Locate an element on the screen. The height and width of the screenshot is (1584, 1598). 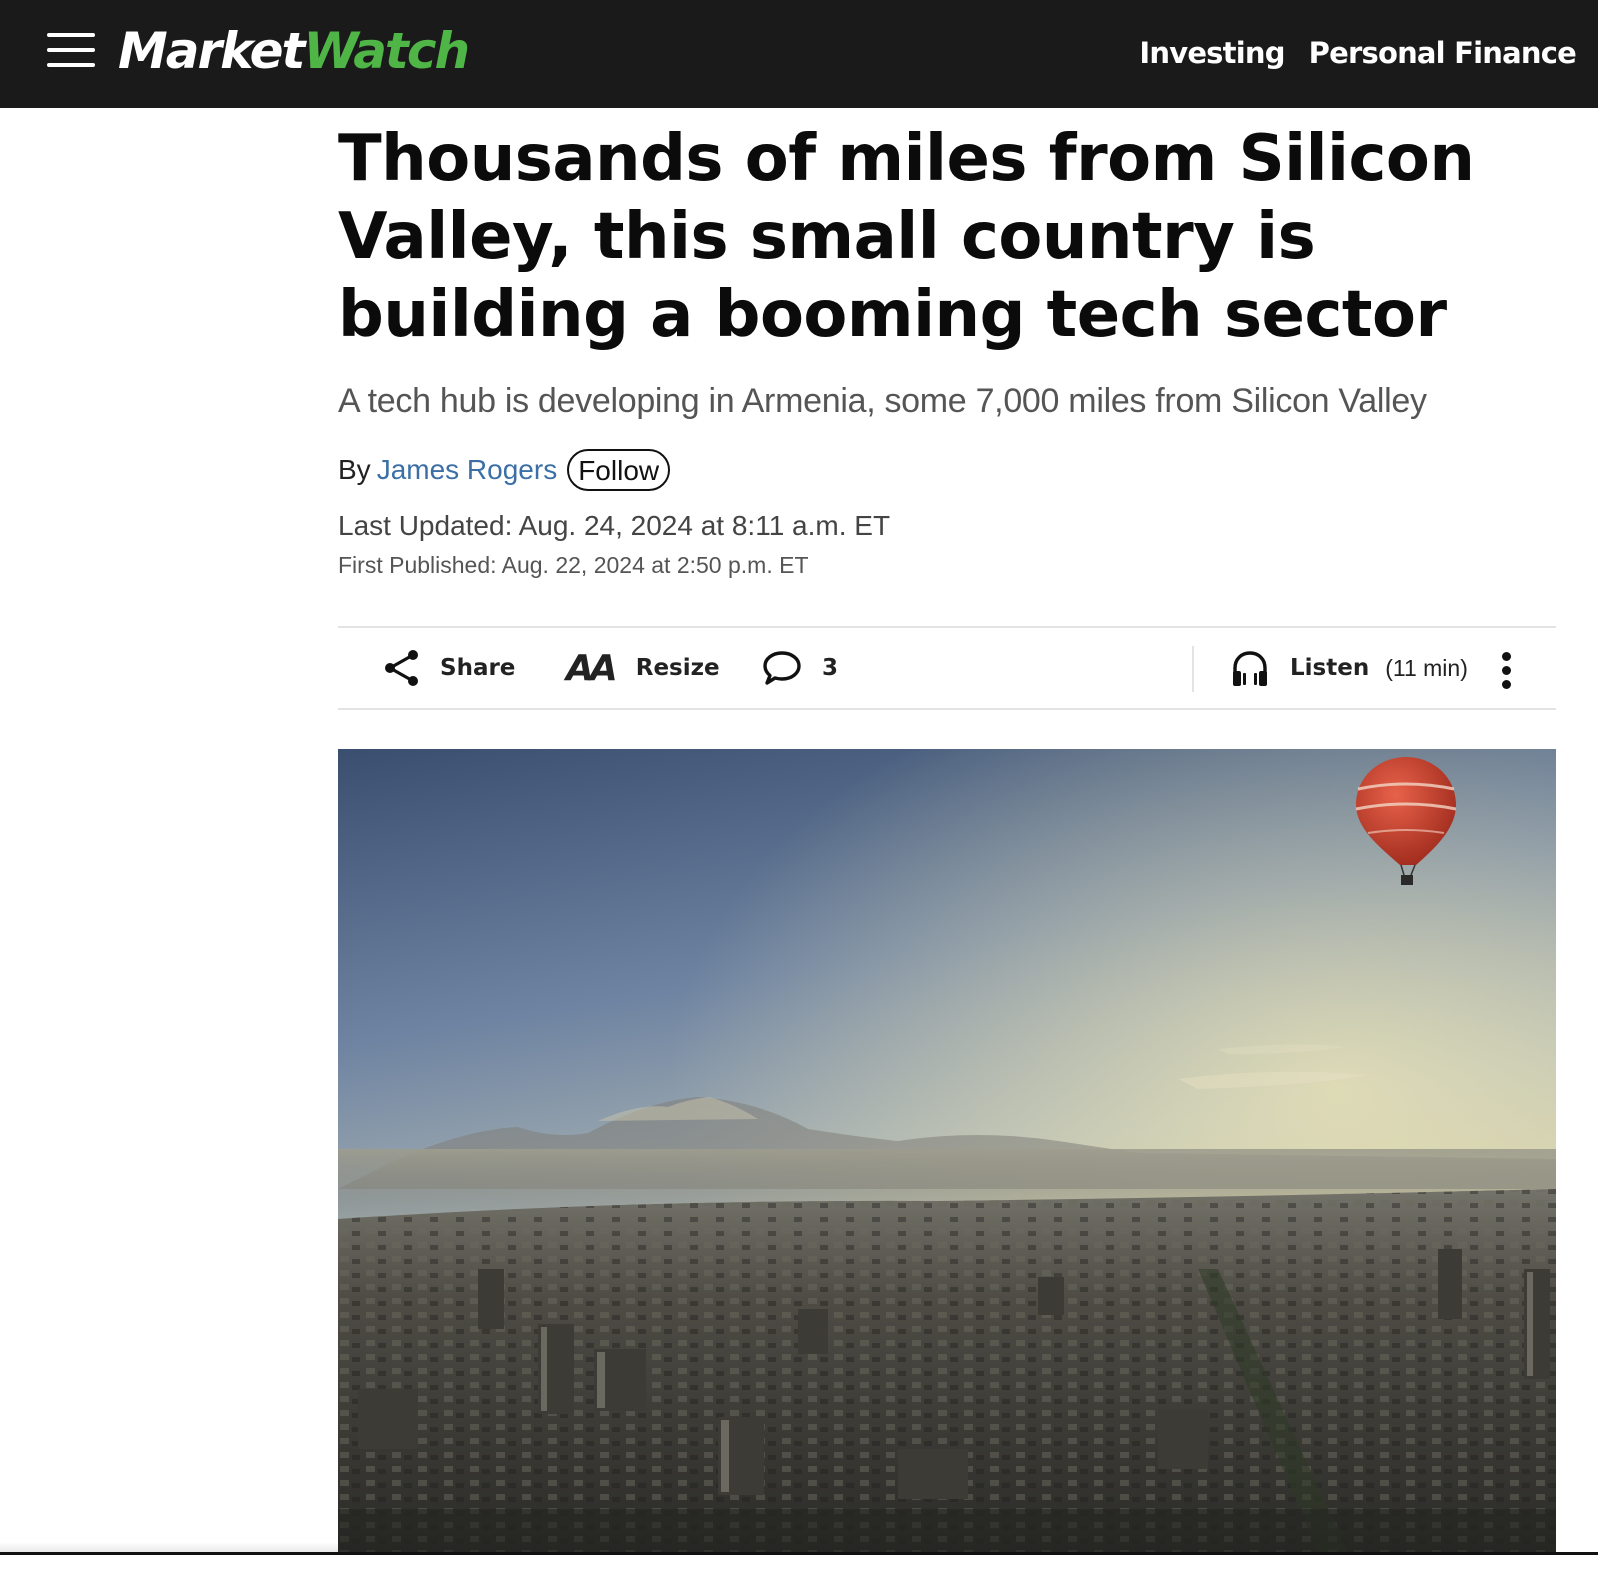
logo-market-text: Market is located at coordinates (211, 51).